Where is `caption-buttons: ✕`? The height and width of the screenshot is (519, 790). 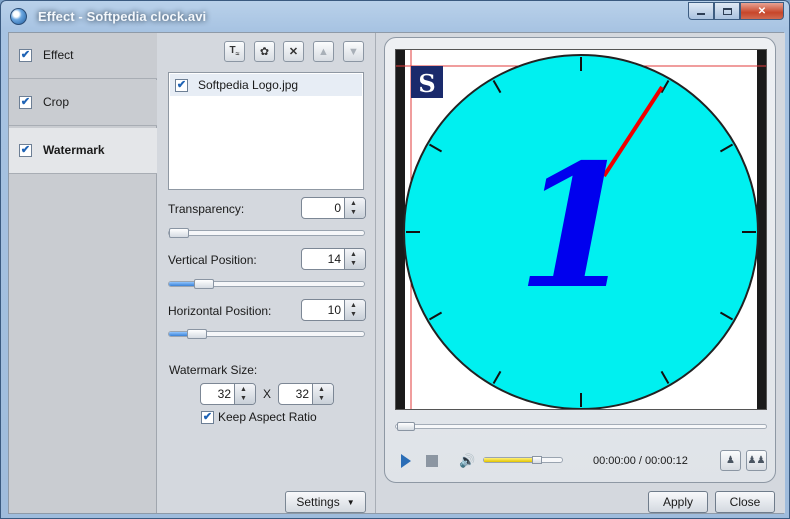
caption-buttons: ✕ is located at coordinates (736, 11).